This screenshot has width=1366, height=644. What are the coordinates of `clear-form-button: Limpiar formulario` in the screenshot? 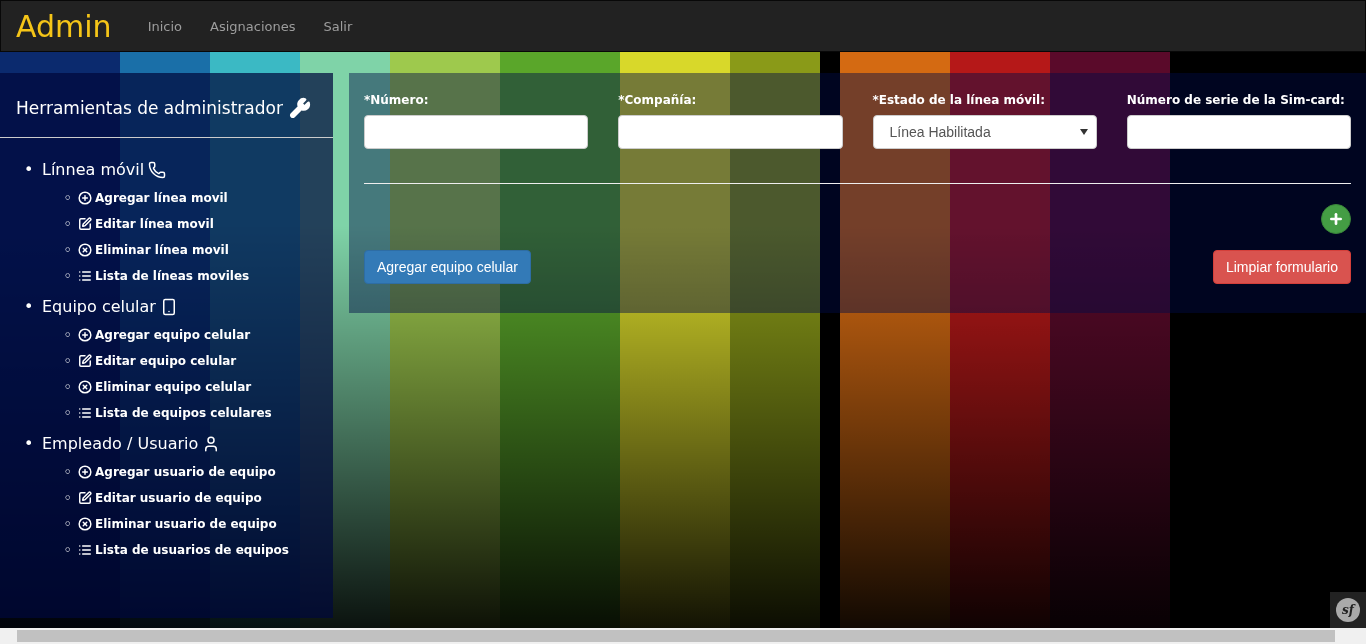 It's located at (1281, 267).